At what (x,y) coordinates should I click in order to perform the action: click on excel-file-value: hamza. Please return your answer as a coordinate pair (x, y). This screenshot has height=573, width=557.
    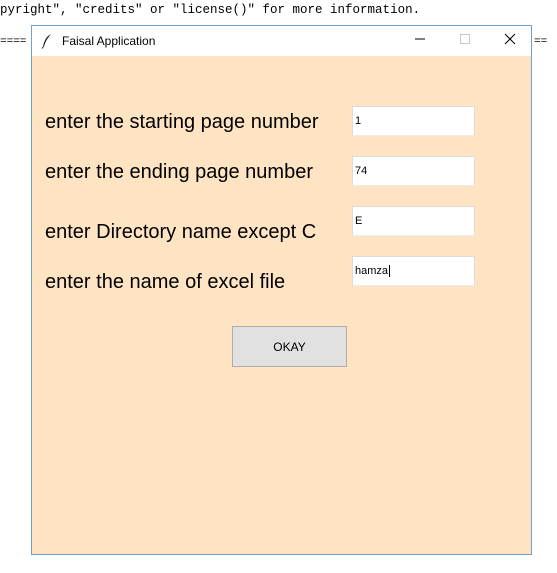
    Looking at the image, I should click on (372, 271).